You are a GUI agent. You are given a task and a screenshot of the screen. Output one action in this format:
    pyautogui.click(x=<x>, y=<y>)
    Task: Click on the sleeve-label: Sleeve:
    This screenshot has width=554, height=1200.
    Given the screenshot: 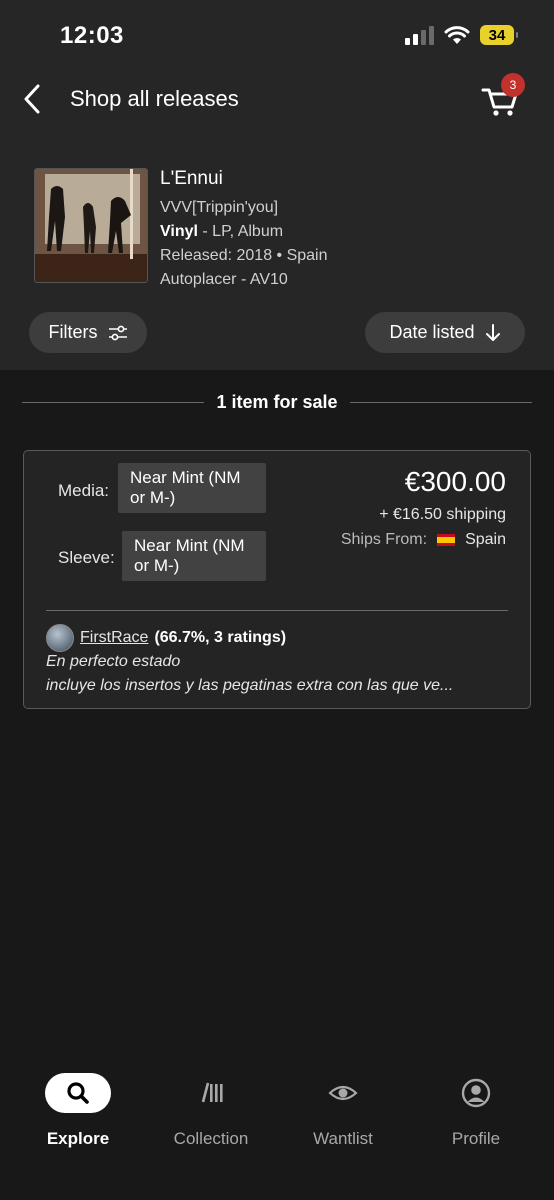 What is the action you would take?
    pyautogui.click(x=86, y=557)
    